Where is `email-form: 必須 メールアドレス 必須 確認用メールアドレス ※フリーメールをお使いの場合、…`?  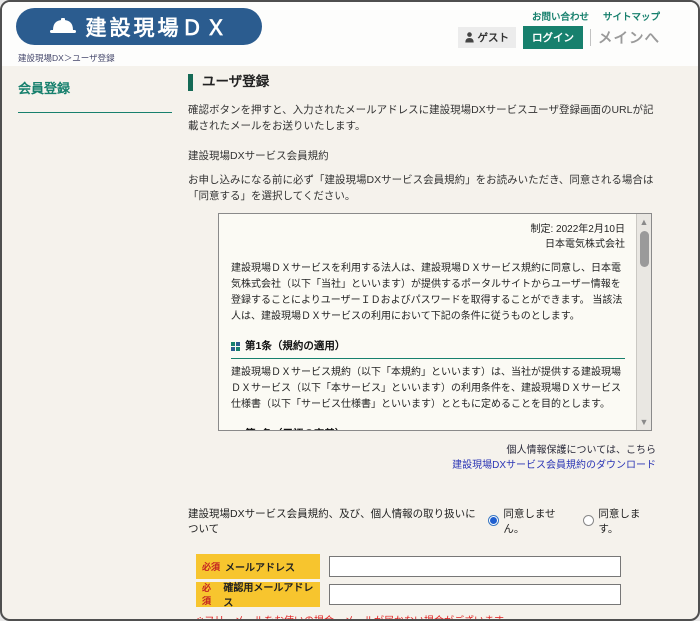 email-form: 必須 メールアドレス 必須 確認用メールアドレス ※フリーメールをお使いの場合、… is located at coordinates (426, 586).